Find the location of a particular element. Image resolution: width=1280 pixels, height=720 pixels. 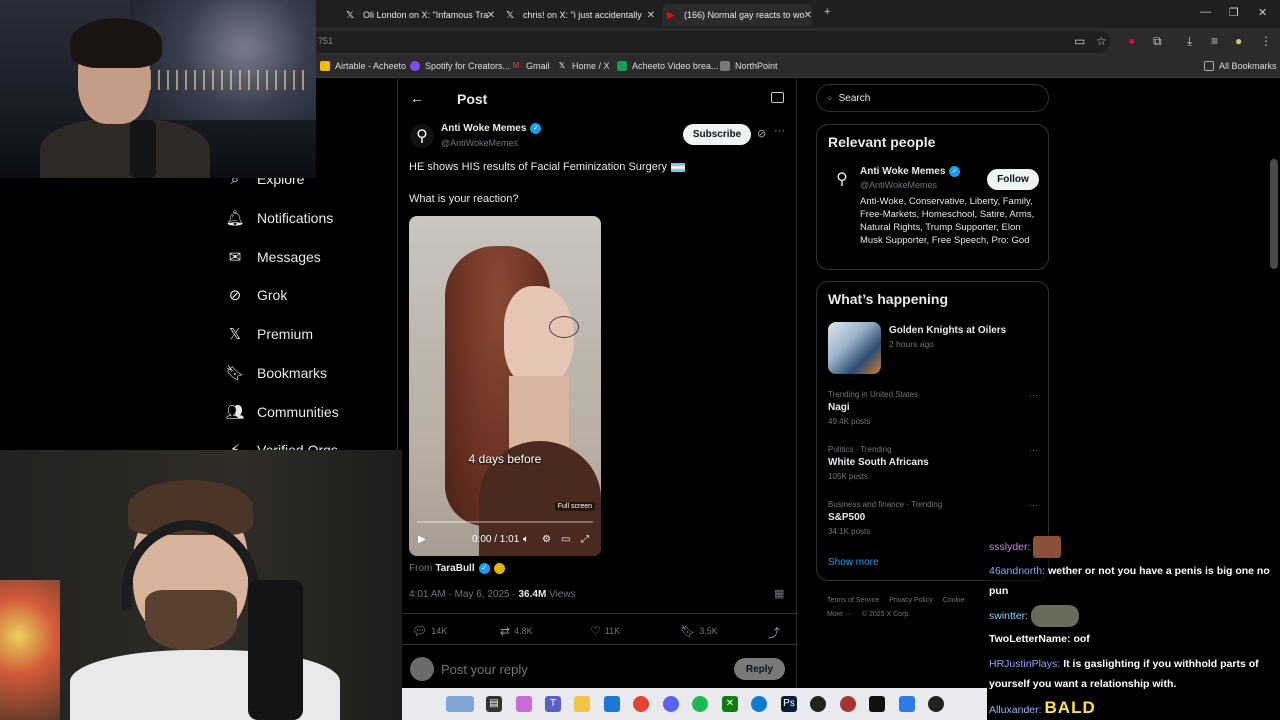

bookmark-item: 𝕏 Home / X is located at coordinates (583, 66).